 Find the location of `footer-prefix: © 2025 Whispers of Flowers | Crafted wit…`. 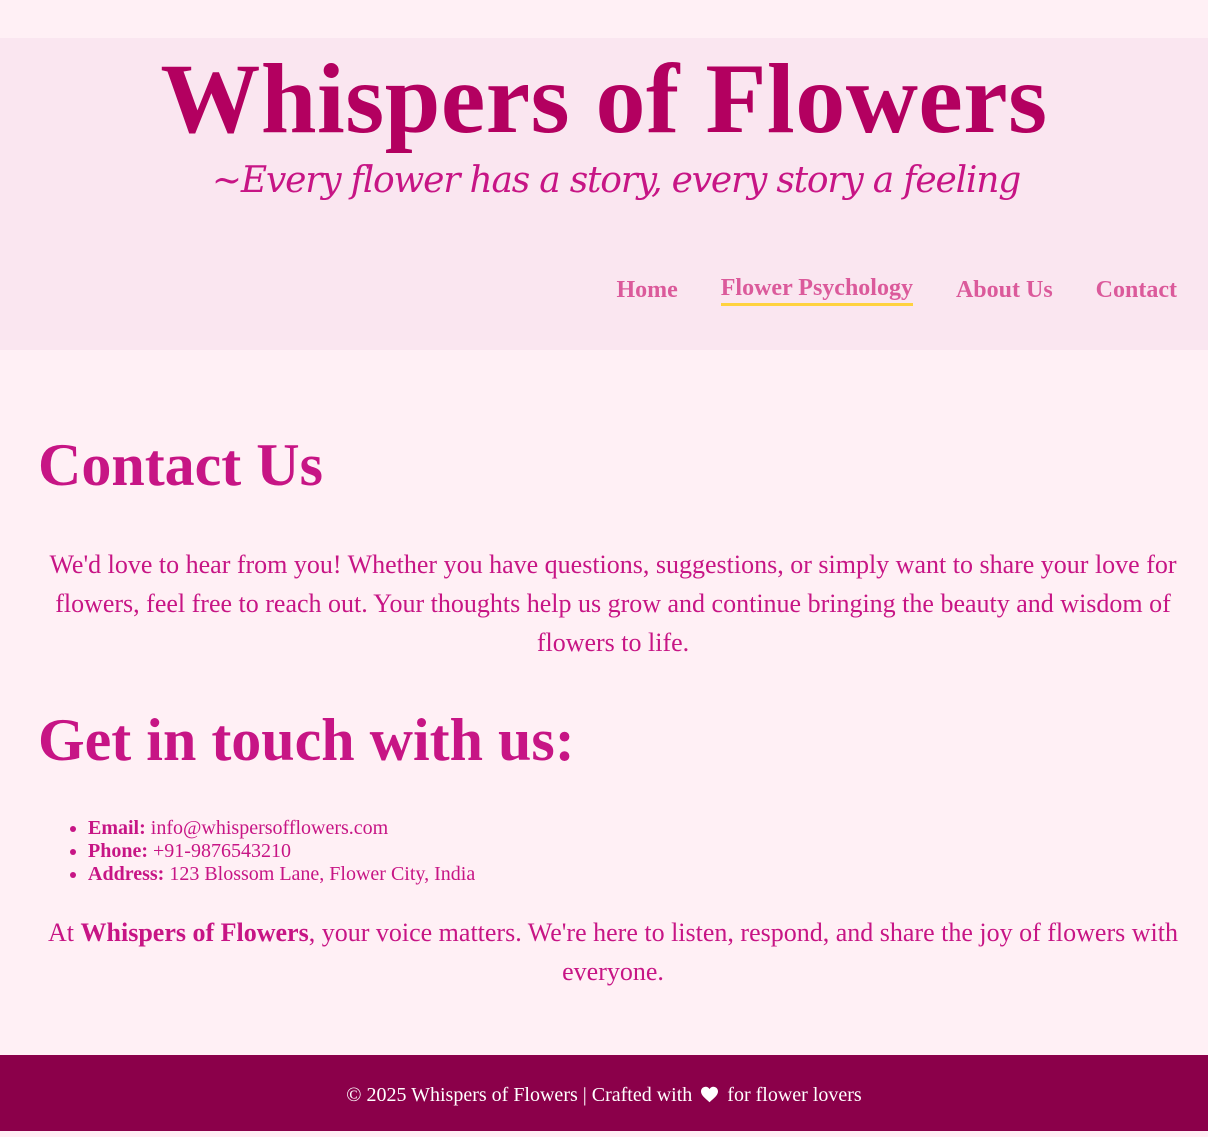

footer-prefix: © 2025 Whispers of Flowers | Crafted wit… is located at coordinates (519, 1095).